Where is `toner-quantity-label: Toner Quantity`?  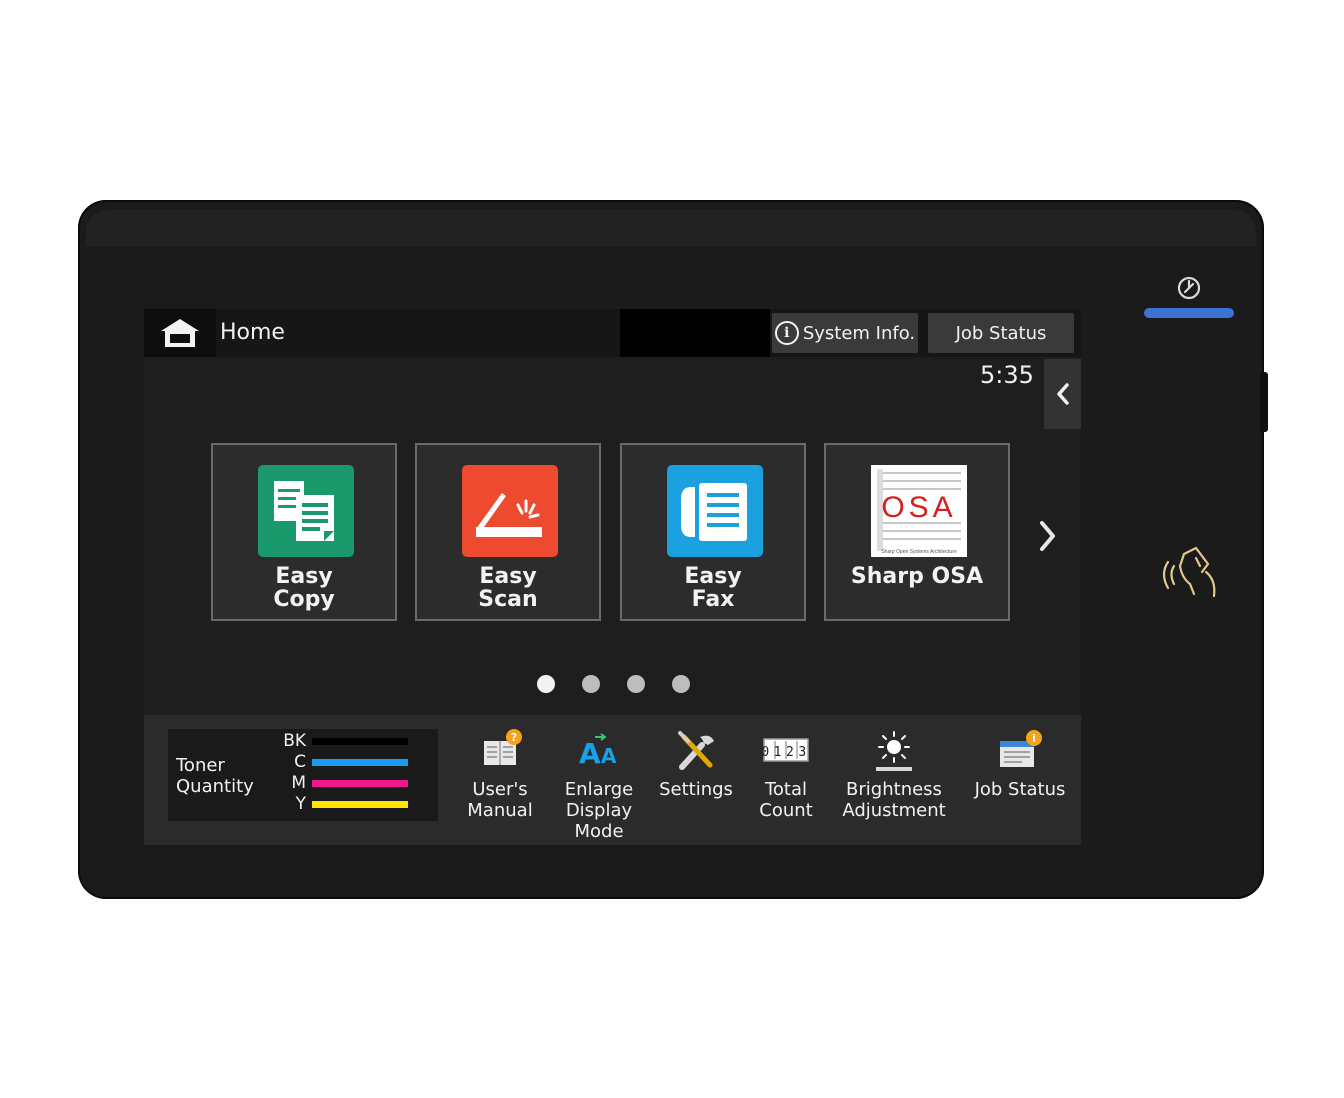
toner-quantity-label: Toner Quantity is located at coordinates (215, 776).